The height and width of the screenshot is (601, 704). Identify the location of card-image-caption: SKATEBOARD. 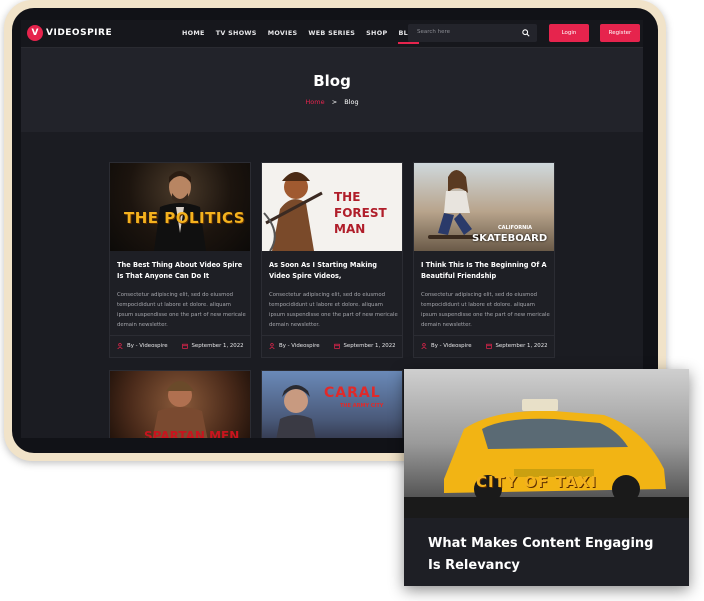
(510, 238).